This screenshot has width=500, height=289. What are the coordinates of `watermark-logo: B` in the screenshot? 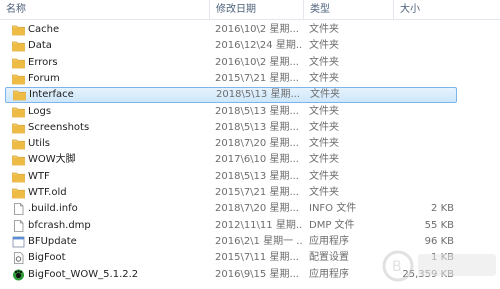 It's located at (439, 266).